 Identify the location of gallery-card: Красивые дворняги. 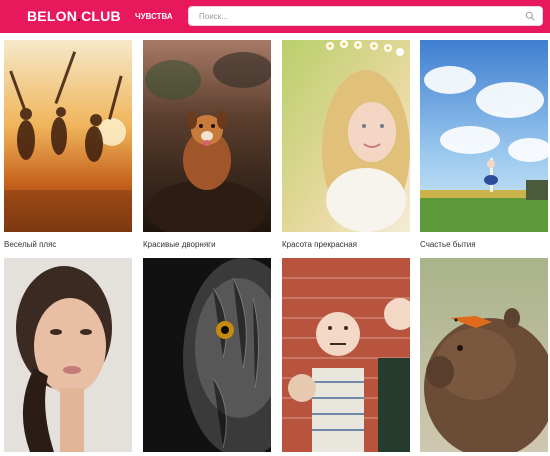
(207, 144).